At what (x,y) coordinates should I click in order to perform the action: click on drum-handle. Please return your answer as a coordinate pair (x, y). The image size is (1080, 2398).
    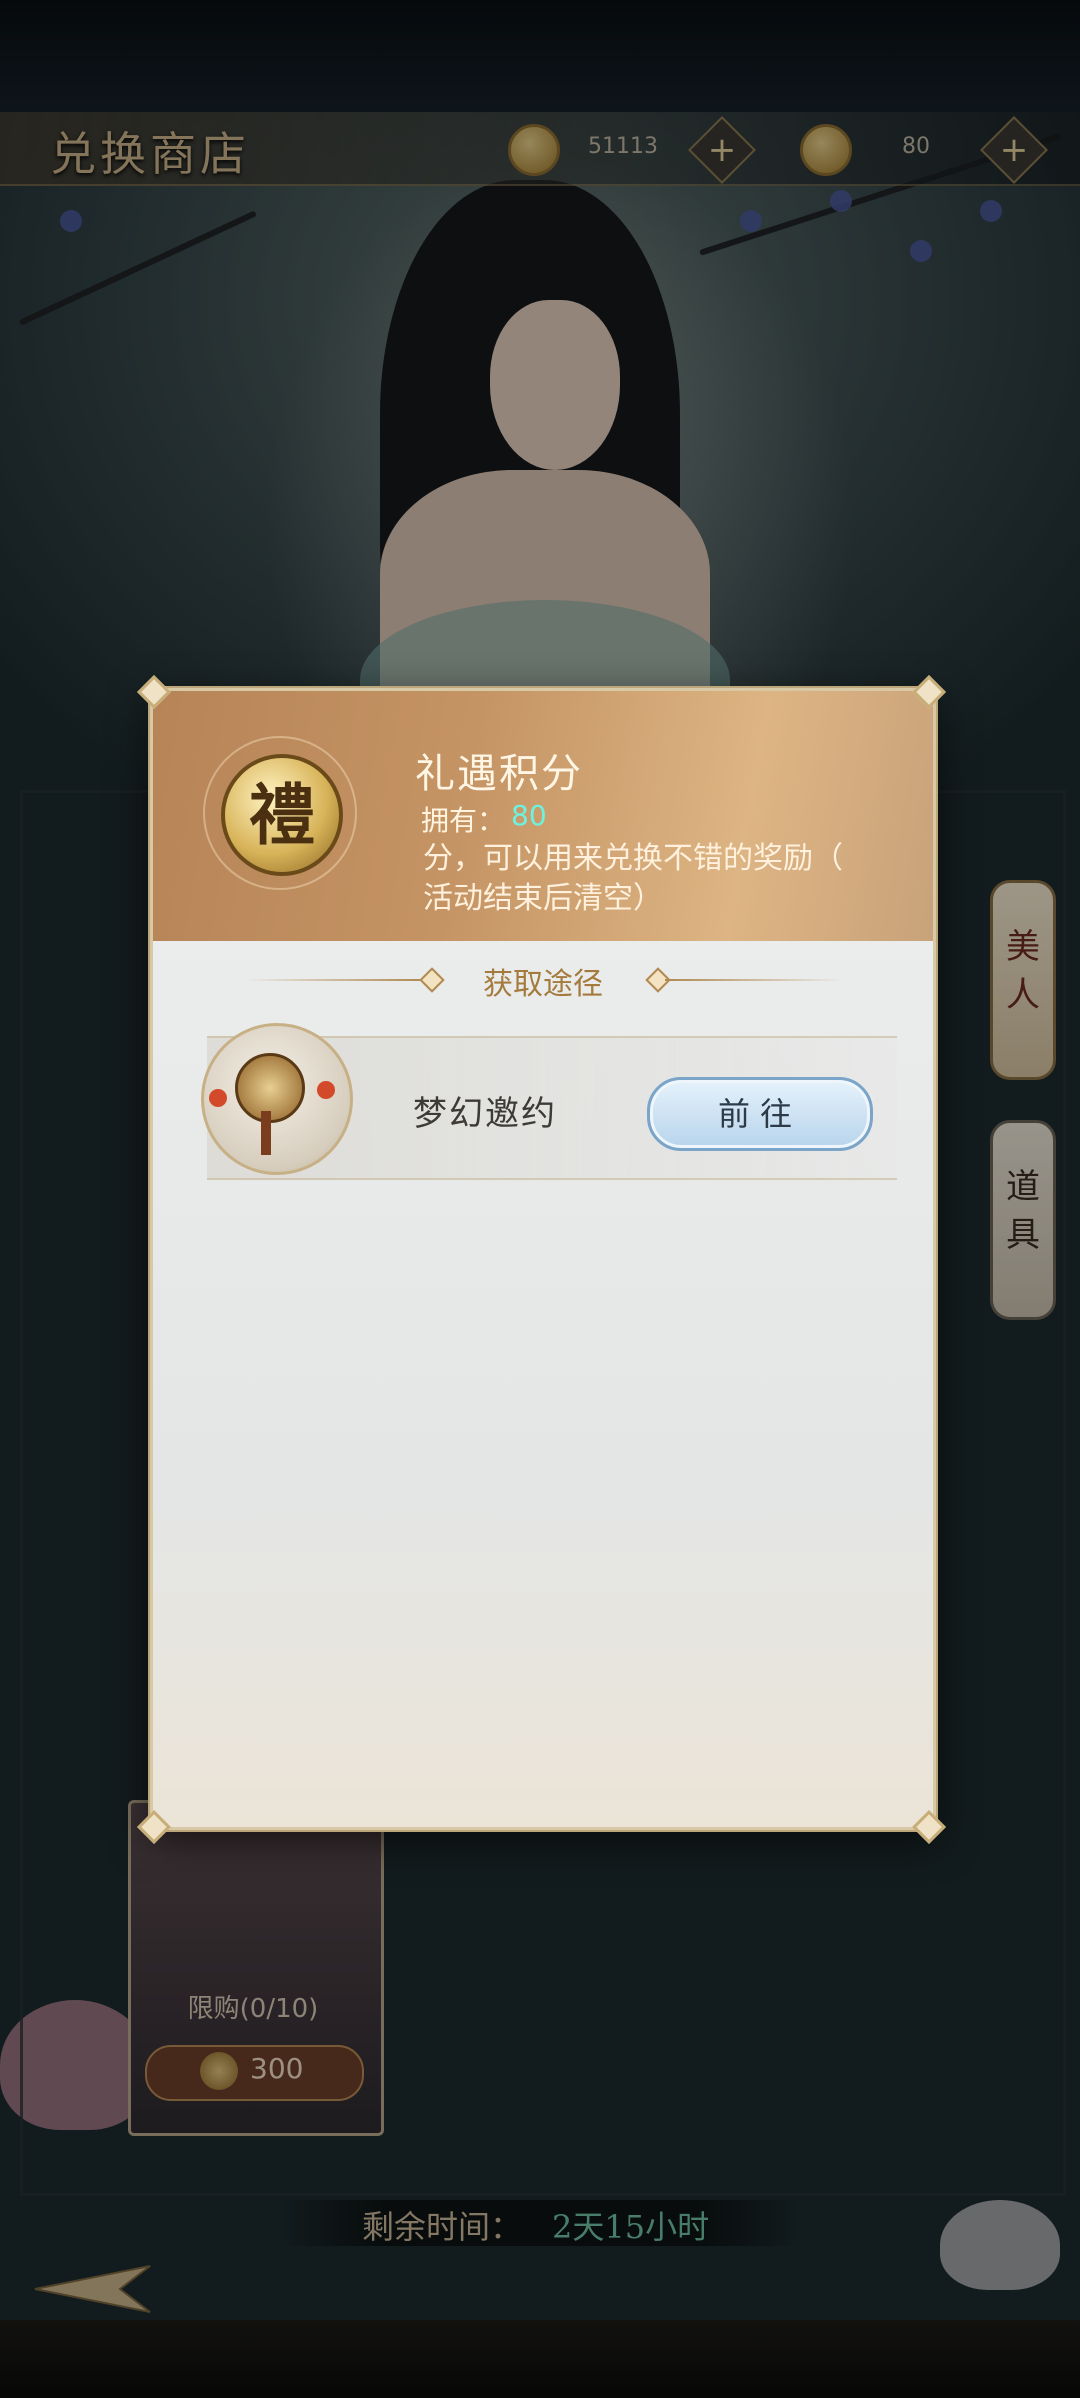
    Looking at the image, I should click on (266, 1133).